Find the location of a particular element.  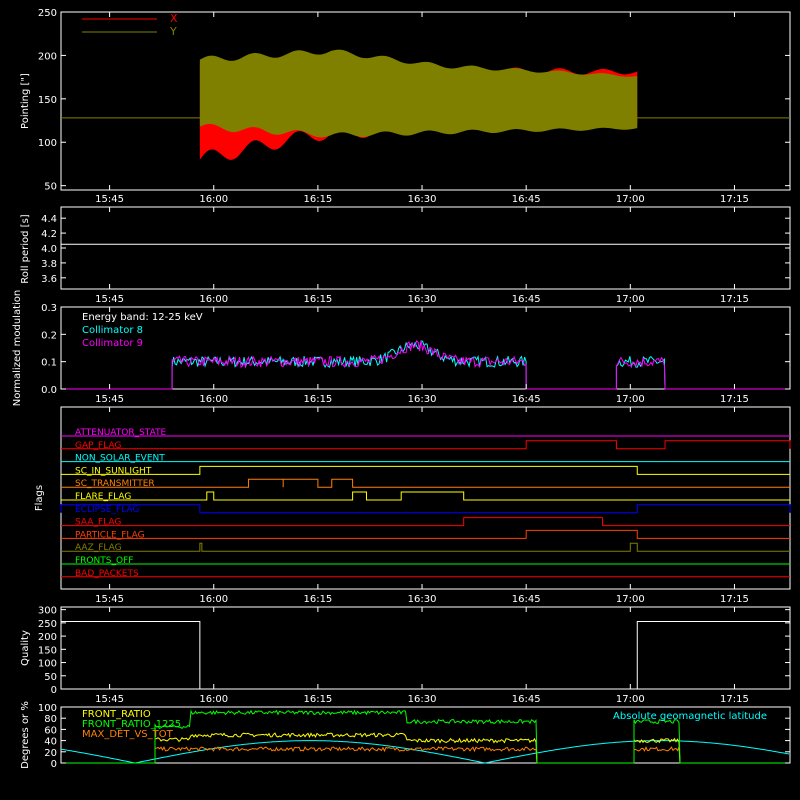

pointing-legend: X Y is located at coordinates (130, 25).